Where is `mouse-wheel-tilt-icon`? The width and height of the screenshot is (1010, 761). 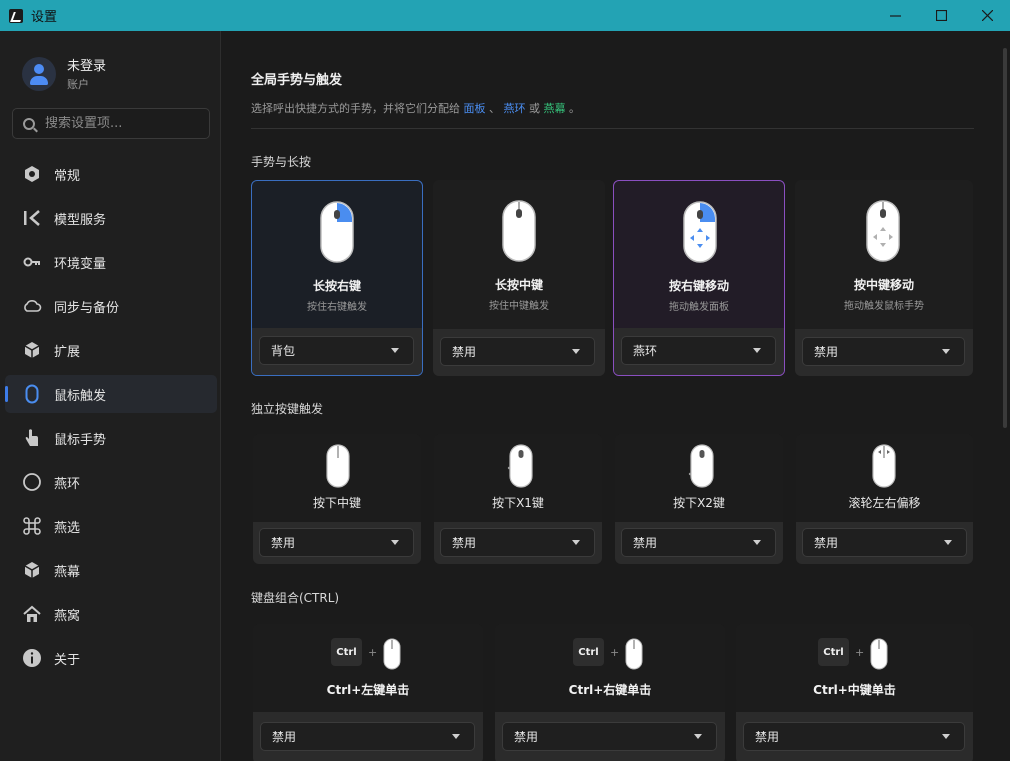 mouse-wheel-tilt-icon is located at coordinates (884, 466).